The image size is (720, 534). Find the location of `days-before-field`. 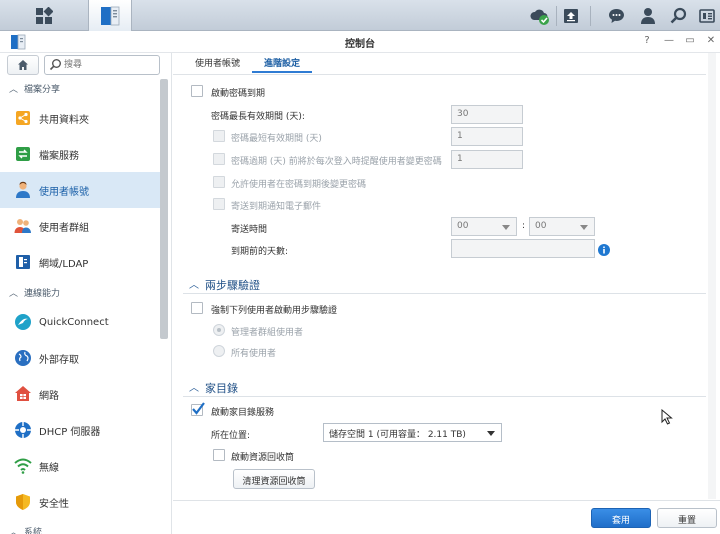

days-before-field is located at coordinates (523, 248).